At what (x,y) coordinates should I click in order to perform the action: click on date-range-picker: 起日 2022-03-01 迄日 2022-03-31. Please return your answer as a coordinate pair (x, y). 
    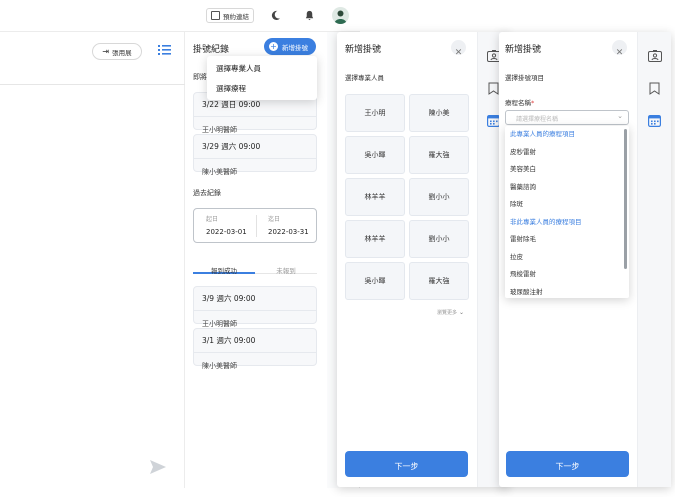
    Looking at the image, I should click on (255, 225).